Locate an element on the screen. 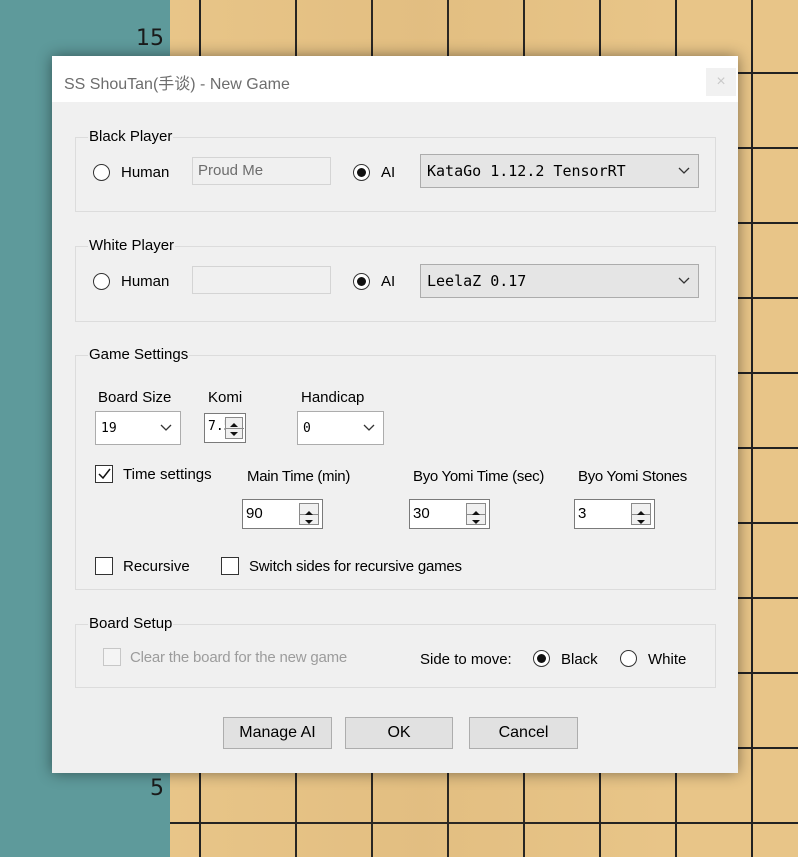 This screenshot has width=798, height=857. checkmark-icon is located at coordinates (104, 474).